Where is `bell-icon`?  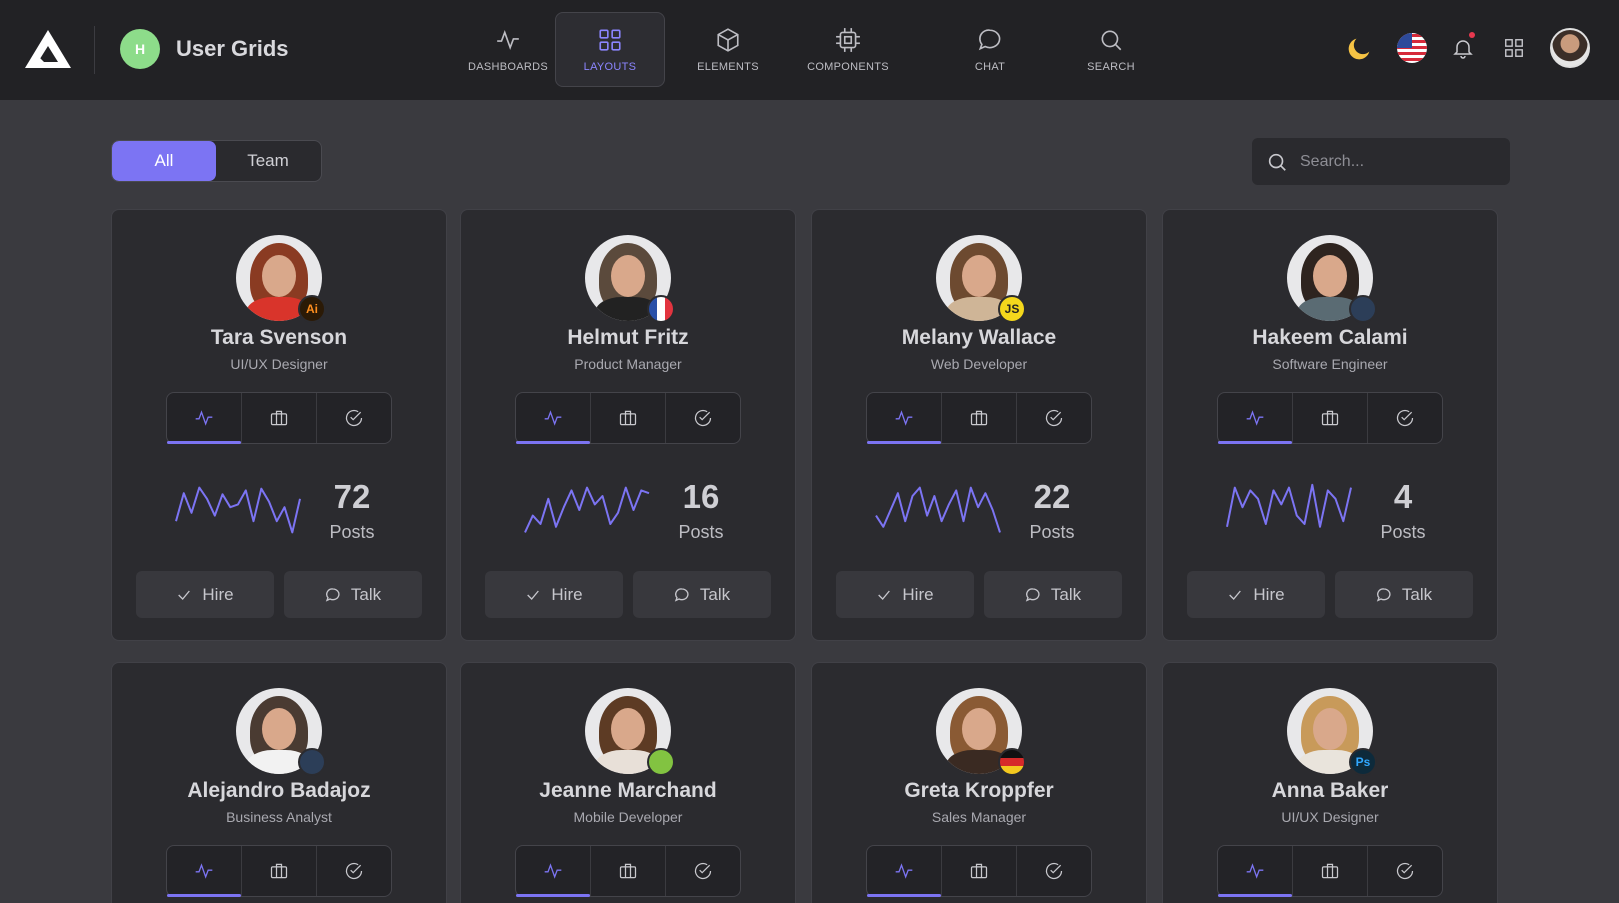
bell-icon is located at coordinates (1463, 49).